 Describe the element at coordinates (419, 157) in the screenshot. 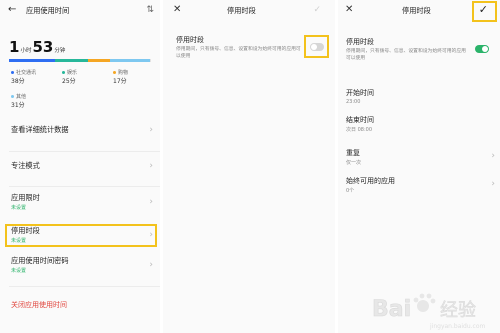

I see `repeat-row: 重复 仅一次 ›` at that location.